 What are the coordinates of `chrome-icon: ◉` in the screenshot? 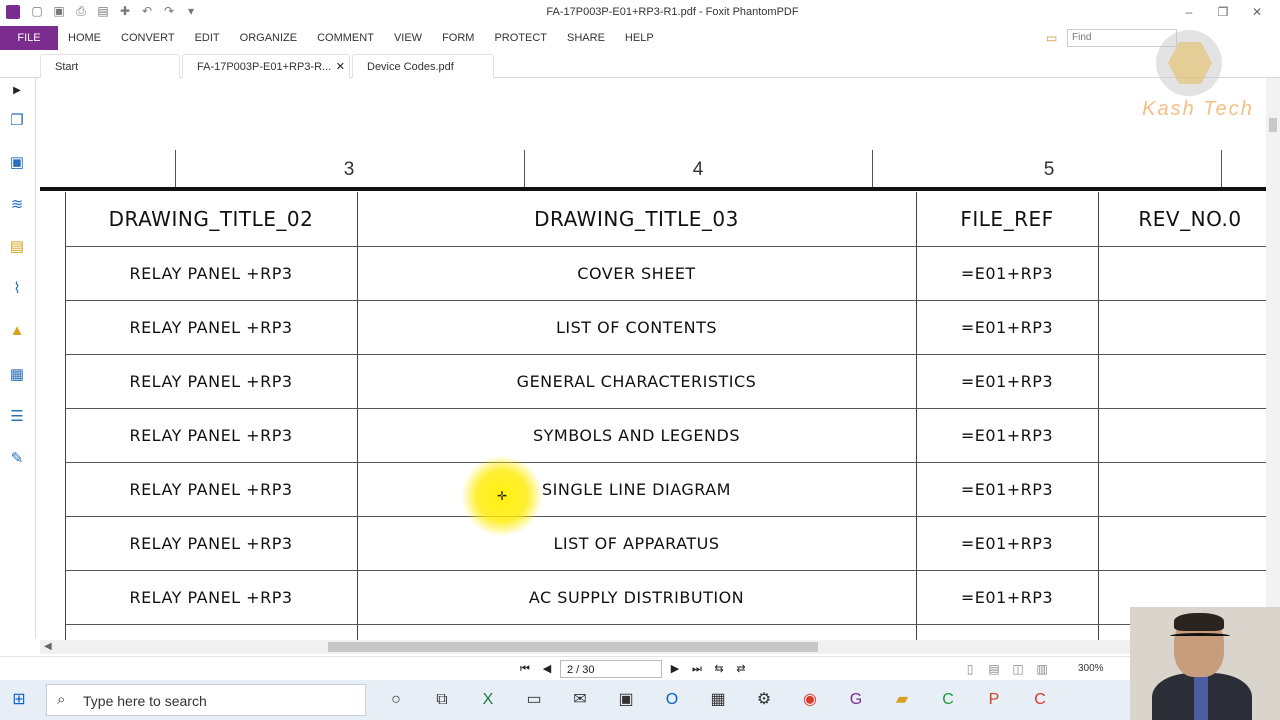 It's located at (810, 700).